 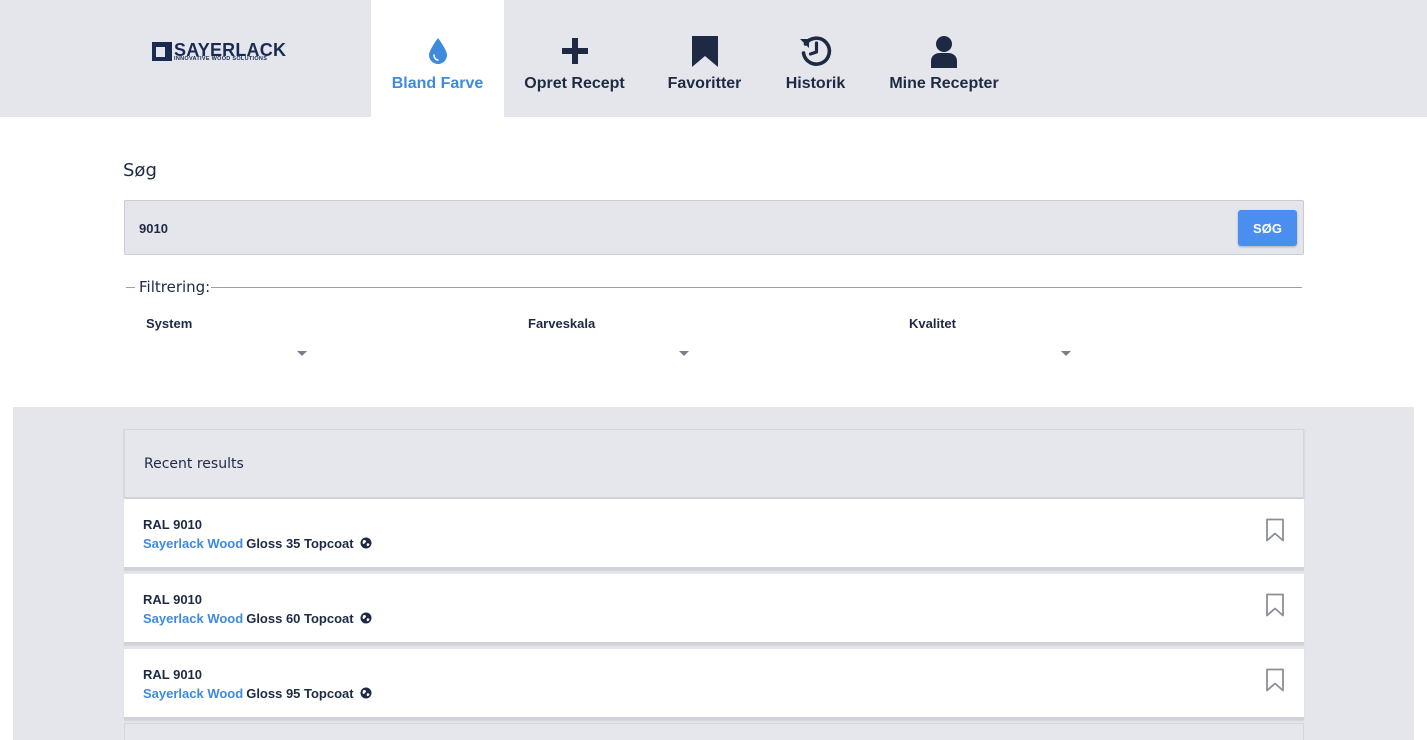 I want to click on plus-icon, so click(x=574, y=51).